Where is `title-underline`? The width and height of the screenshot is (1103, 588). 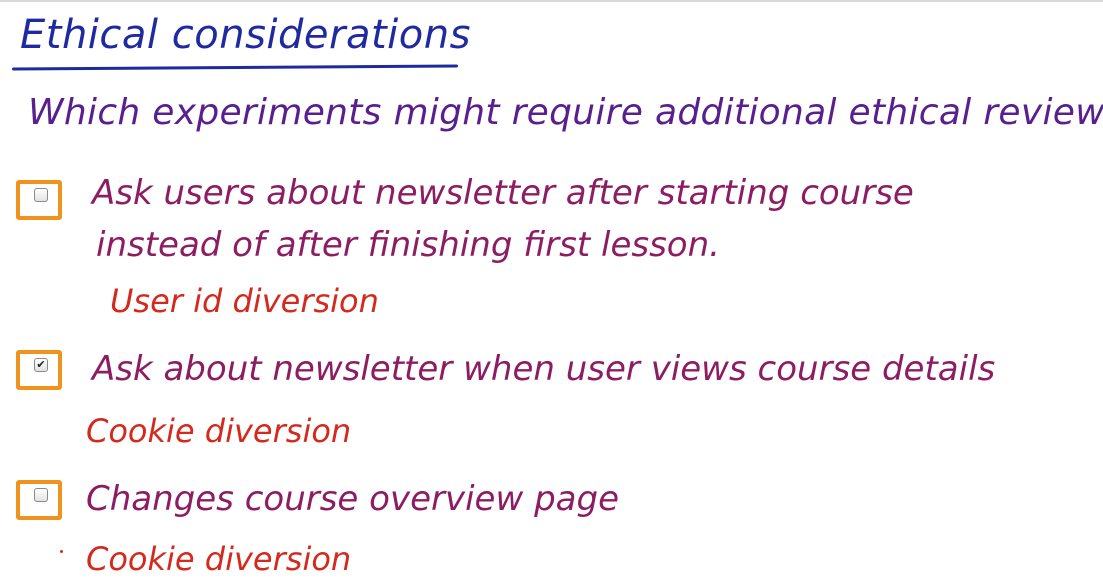
title-underline is located at coordinates (235, 67).